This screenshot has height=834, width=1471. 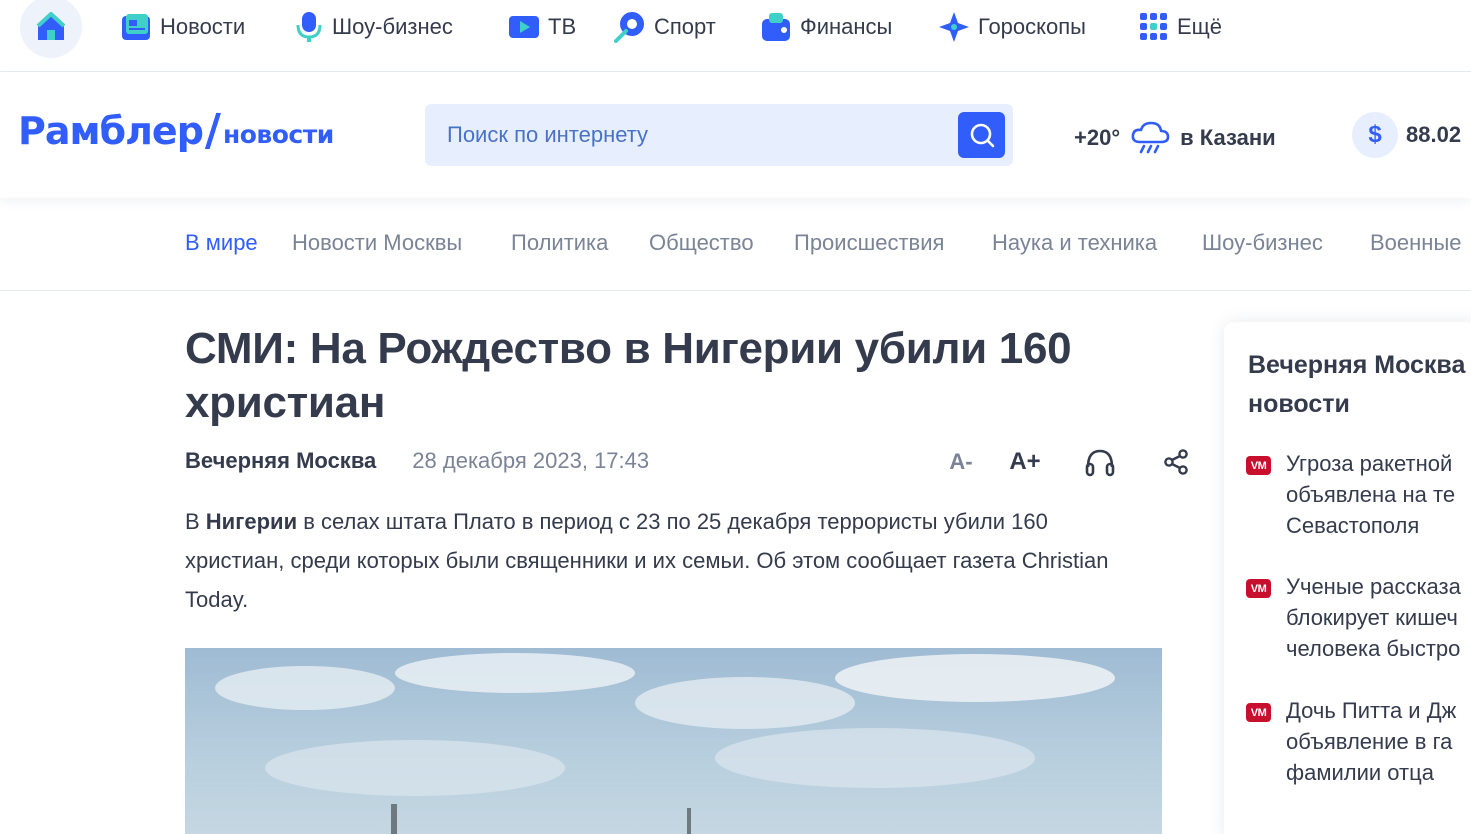 I want to click on nav-item-sport: Спорт, so click(x=665, y=27).